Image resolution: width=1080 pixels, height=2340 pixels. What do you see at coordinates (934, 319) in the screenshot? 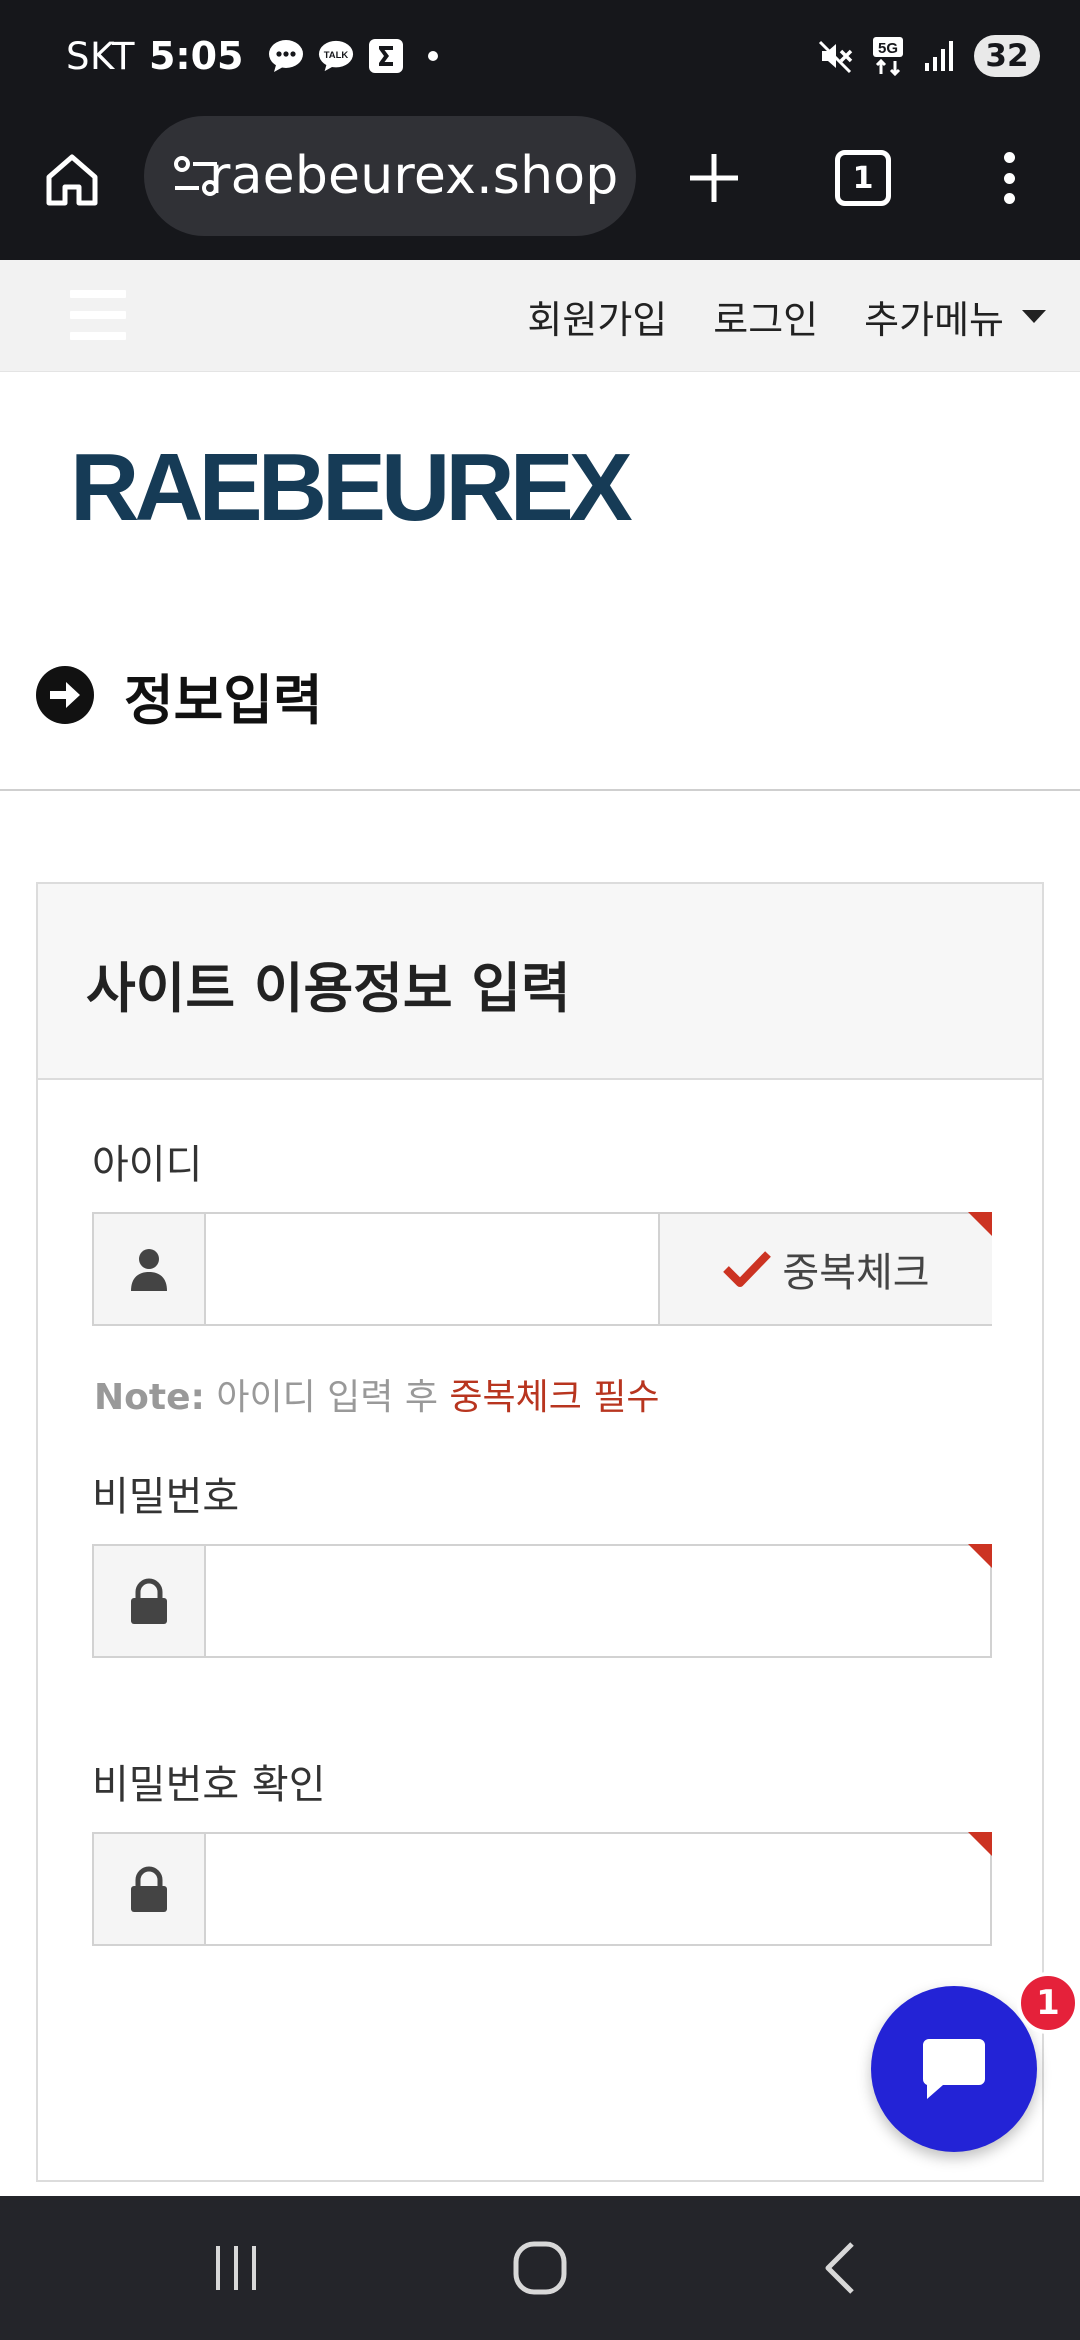
I see `more-menu-label: 추가메뉴` at bounding box center [934, 319].